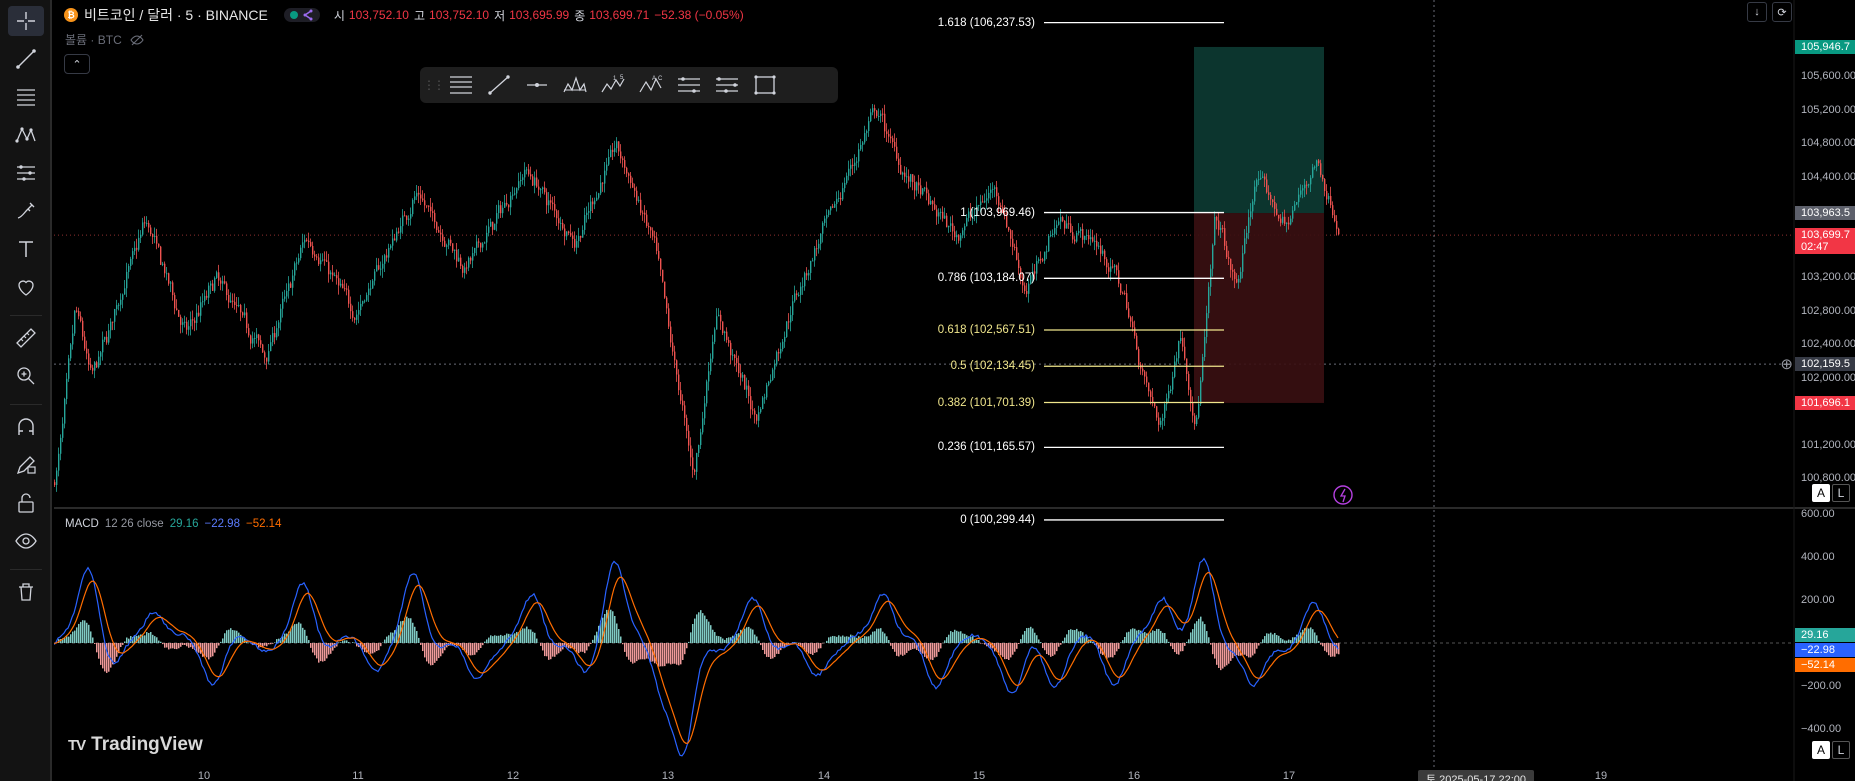 The width and height of the screenshot is (1855, 781). Describe the element at coordinates (26, 592) in the screenshot. I see `remove-drawings` at that location.